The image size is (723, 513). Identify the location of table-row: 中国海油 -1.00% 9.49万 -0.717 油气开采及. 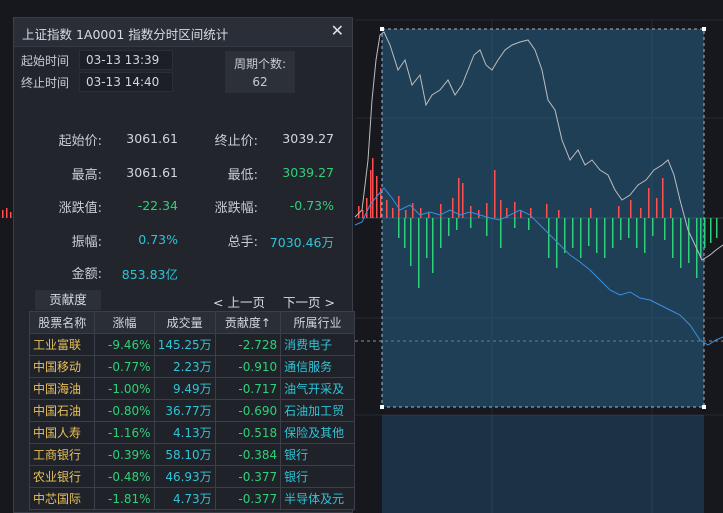
(191, 388).